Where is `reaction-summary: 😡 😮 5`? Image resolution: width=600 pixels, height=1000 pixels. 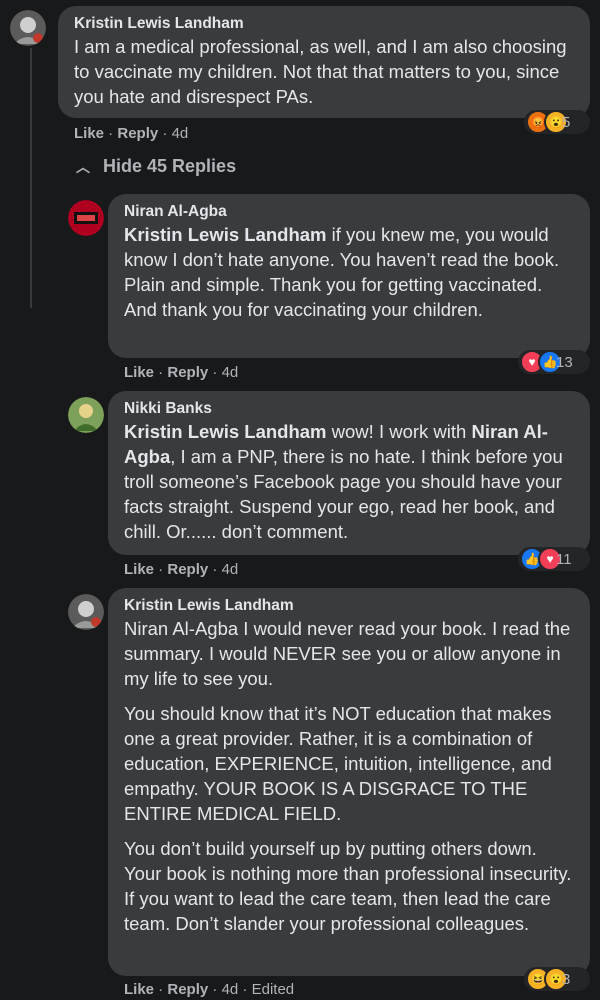
reaction-summary: 😡 😮 5 is located at coordinates (557, 122).